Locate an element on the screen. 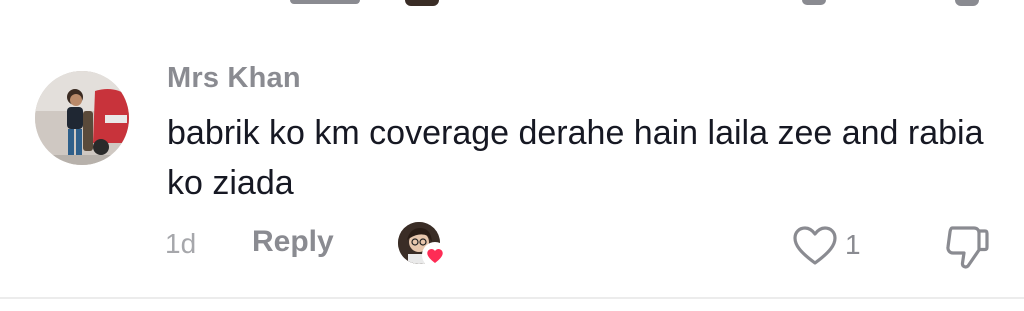  creator-liked-badge is located at coordinates (424, 245).